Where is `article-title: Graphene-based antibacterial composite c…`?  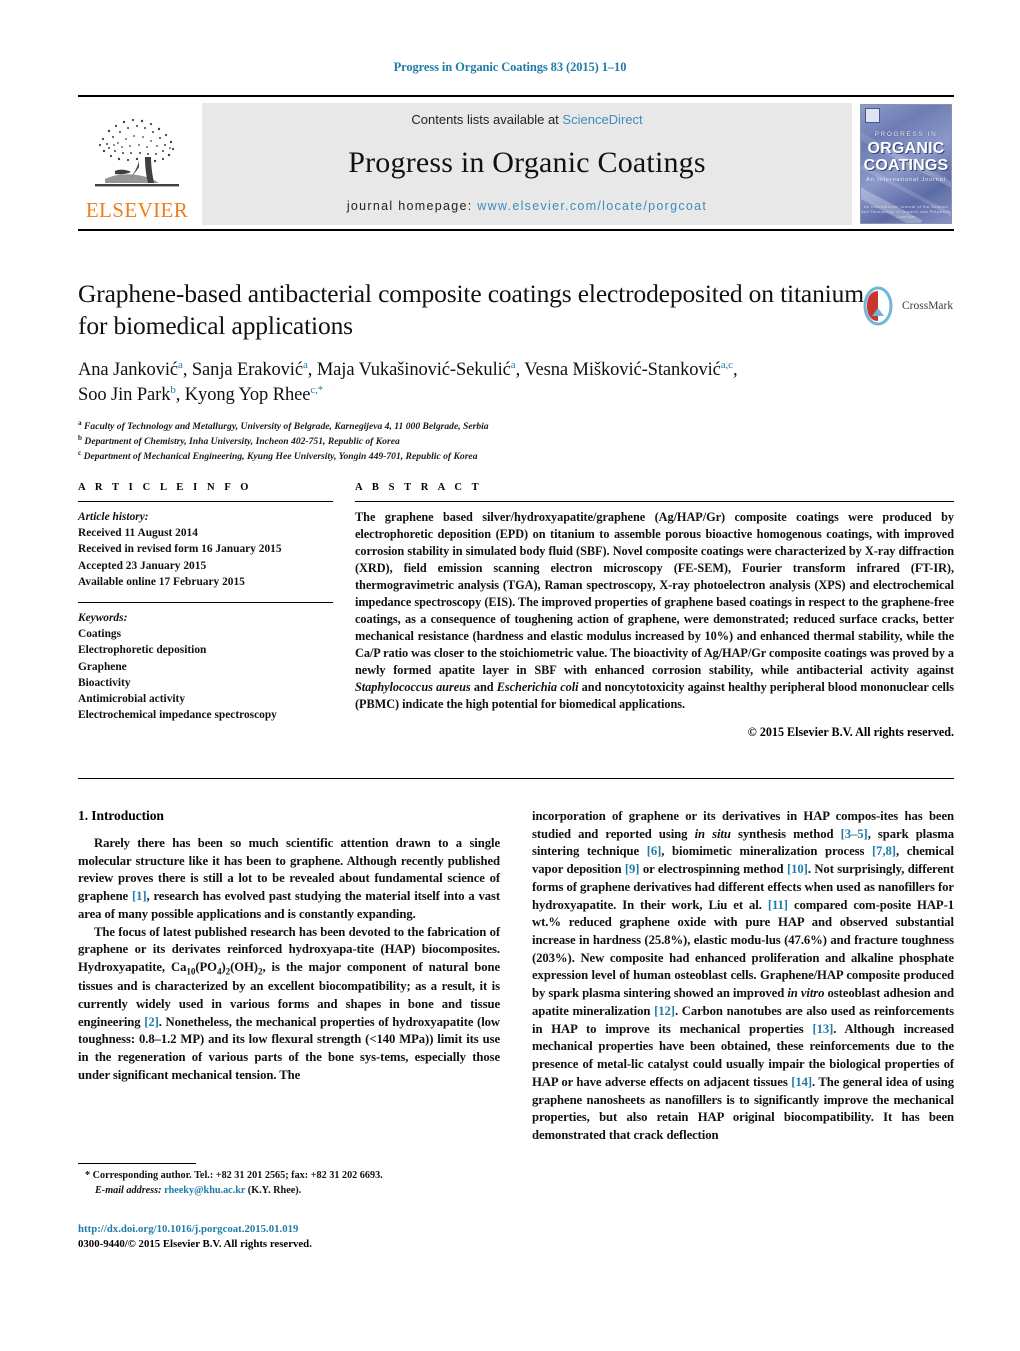 article-title: Graphene-based antibacterial composite c… is located at coordinates (471, 309).